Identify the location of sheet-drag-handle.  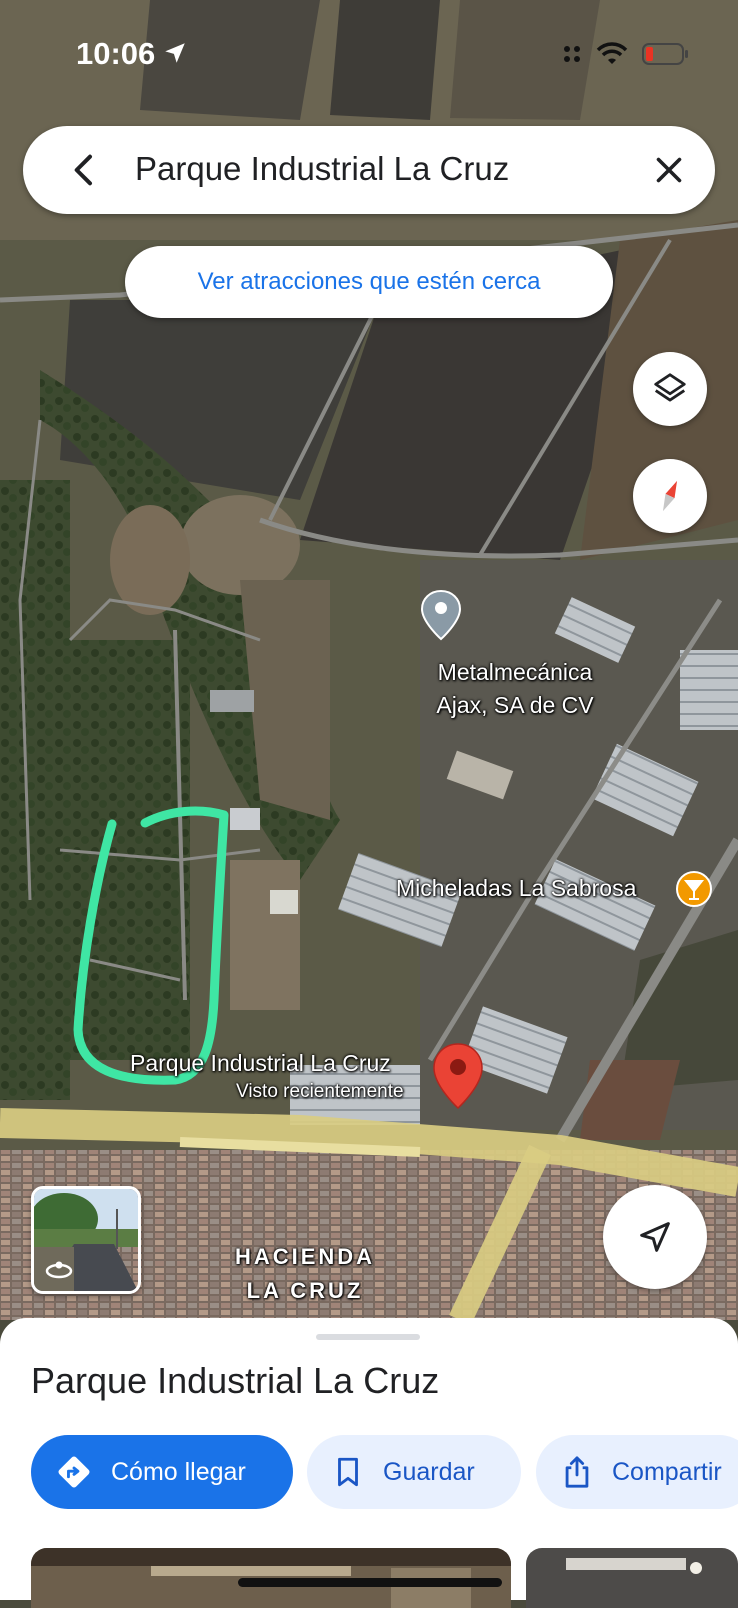
(368, 1337).